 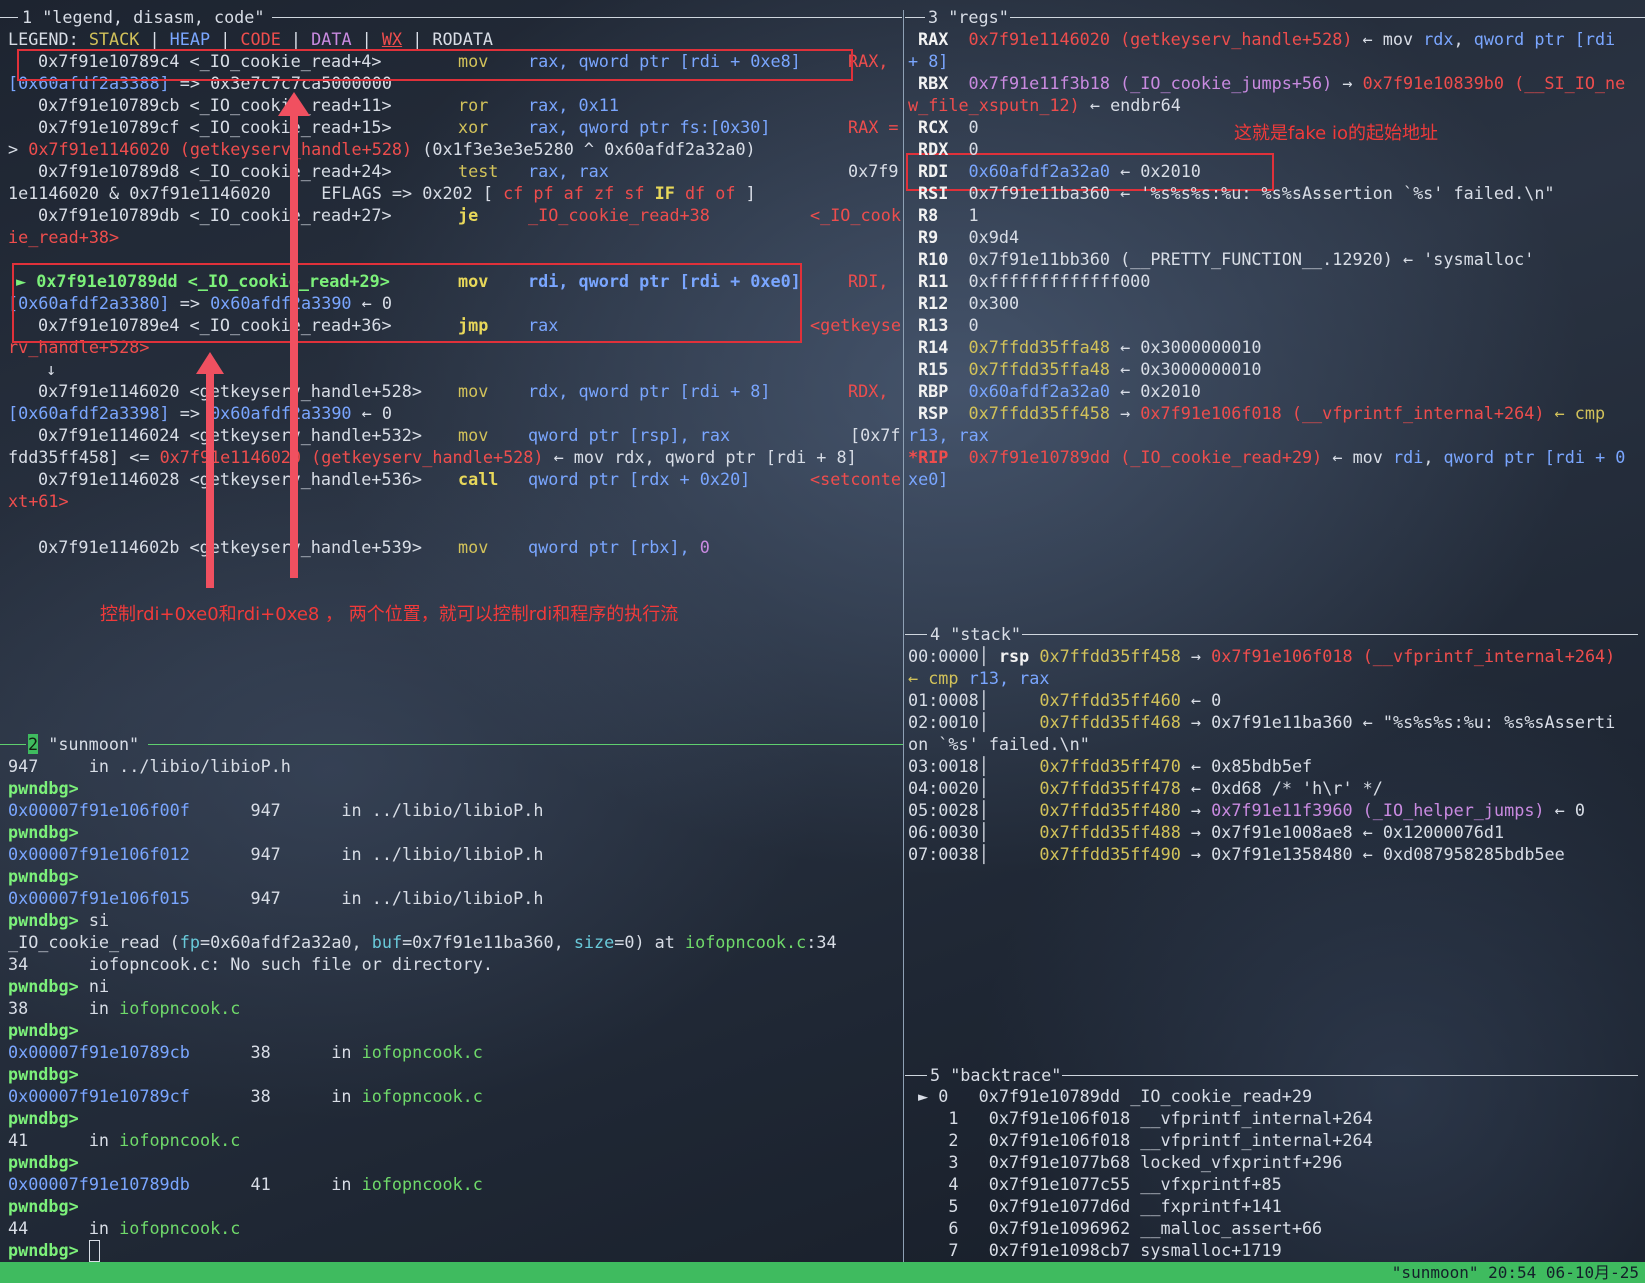 What do you see at coordinates (220, 149) in the screenshot?
I see `code-ref: 0x7f91e1146020 (getkeyserv_handle+528)` at bounding box center [220, 149].